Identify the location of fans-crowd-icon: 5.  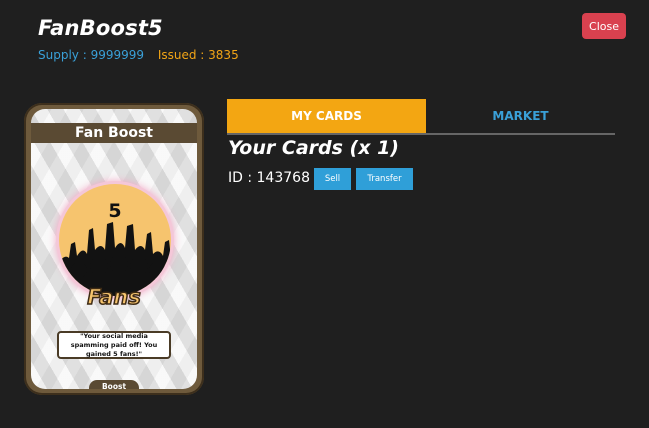
(115, 240).